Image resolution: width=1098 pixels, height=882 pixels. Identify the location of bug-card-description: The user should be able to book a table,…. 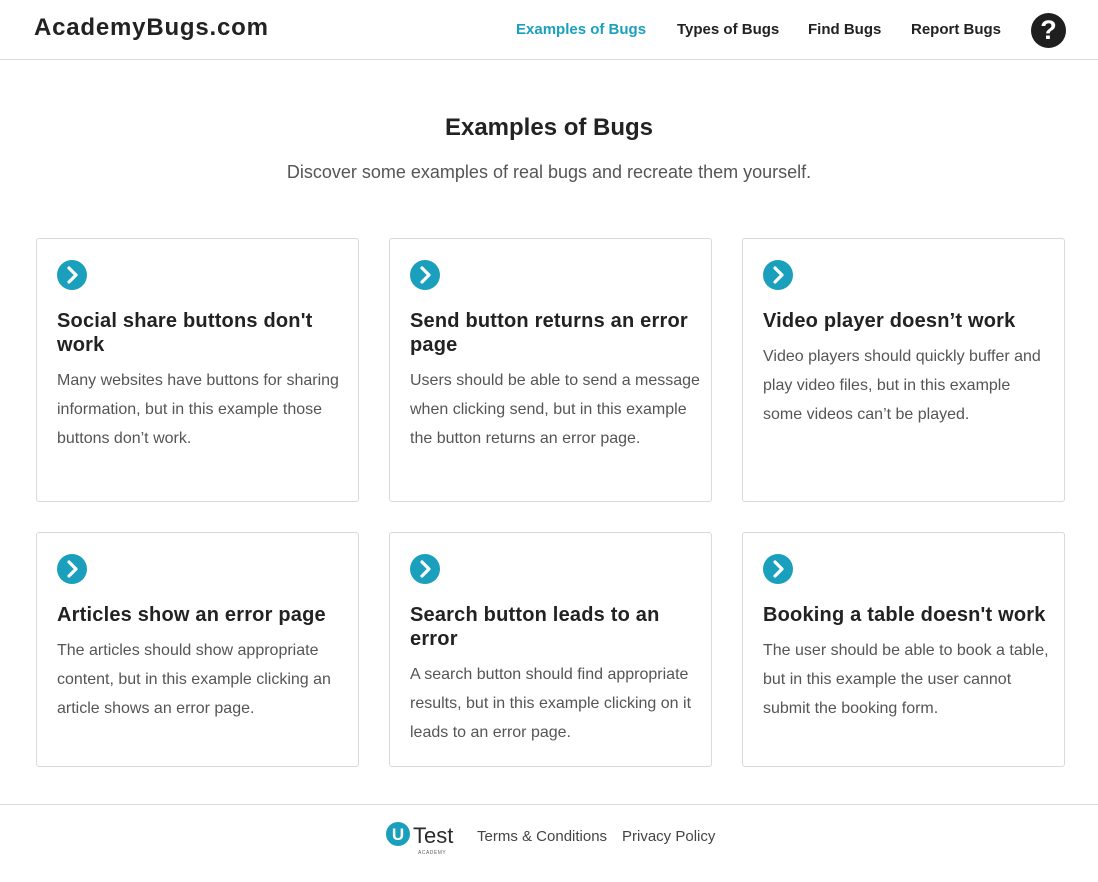
(906, 679).